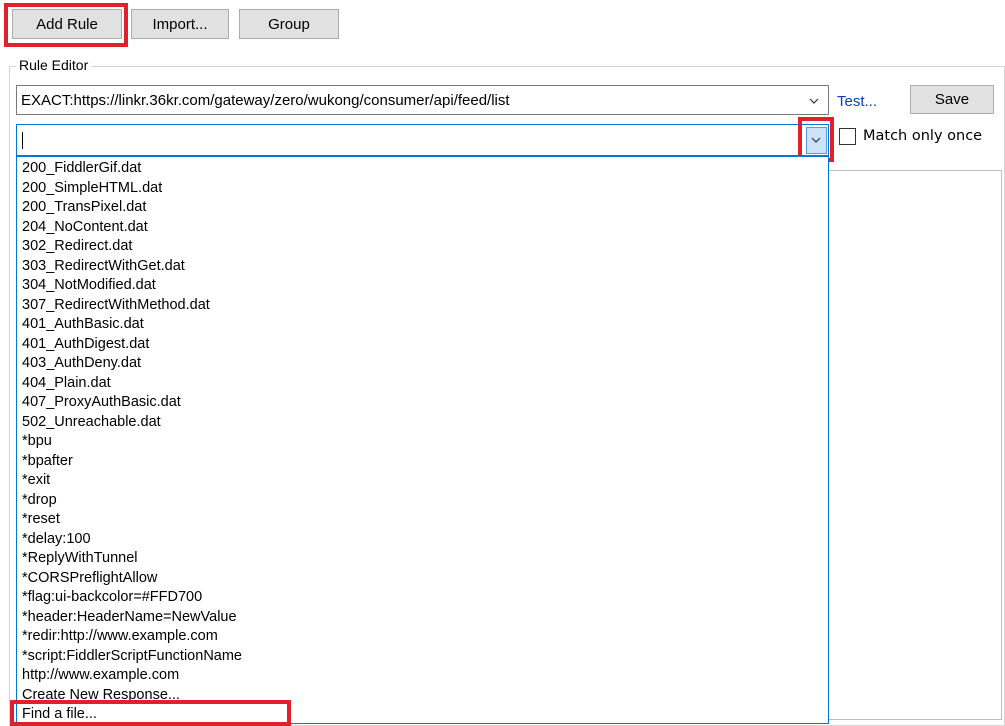  What do you see at coordinates (422, 520) in the screenshot?
I see `list-item: *reset` at bounding box center [422, 520].